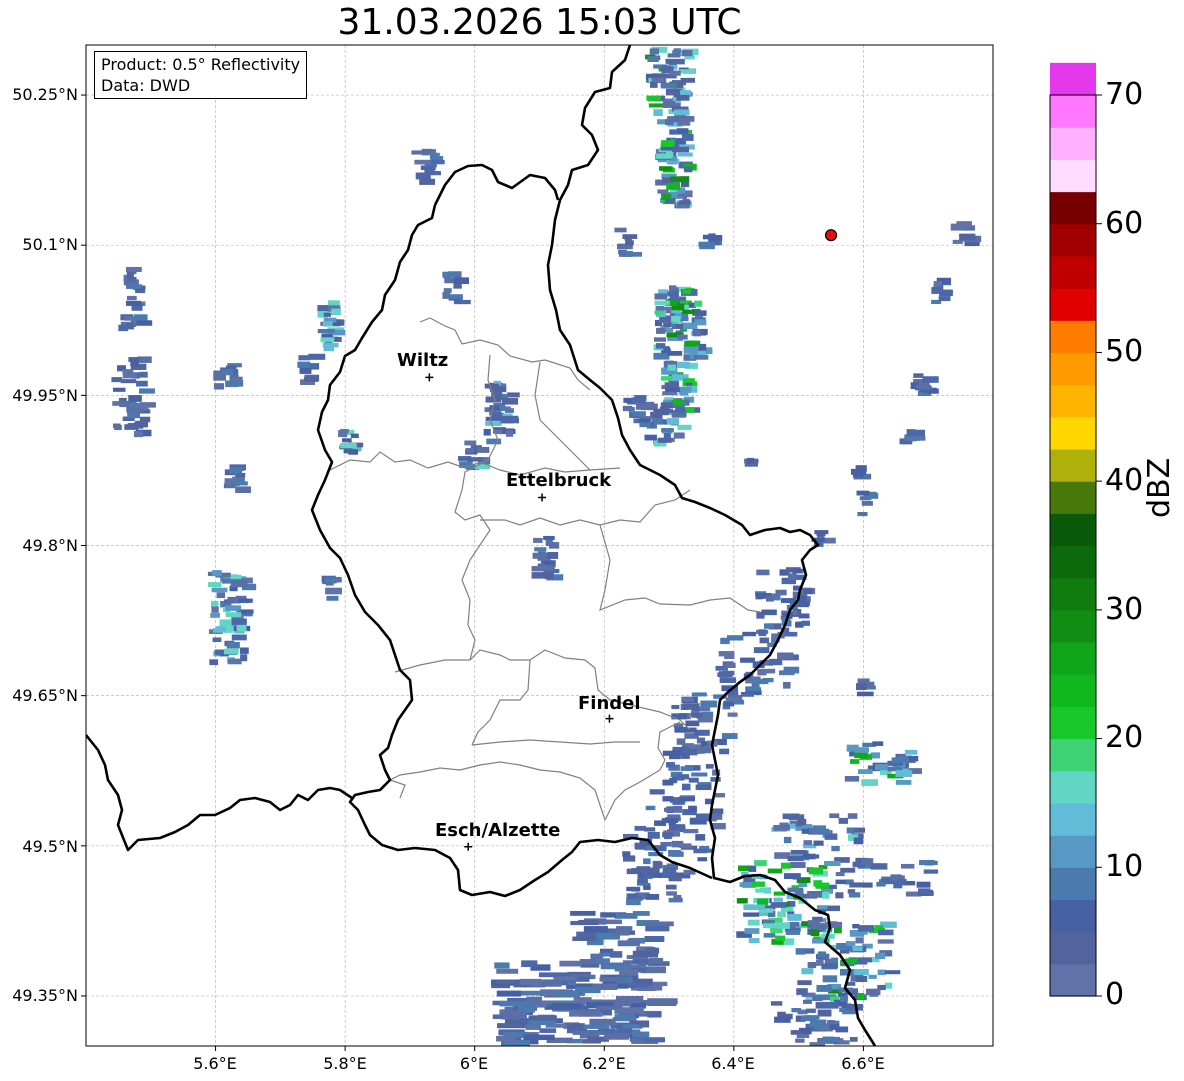 Image resolution: width=1184 pixels, height=1081 pixels. What do you see at coordinates (50, 846) in the screenshot?
I see `lat-label-49-5: 49.5°N` at bounding box center [50, 846].